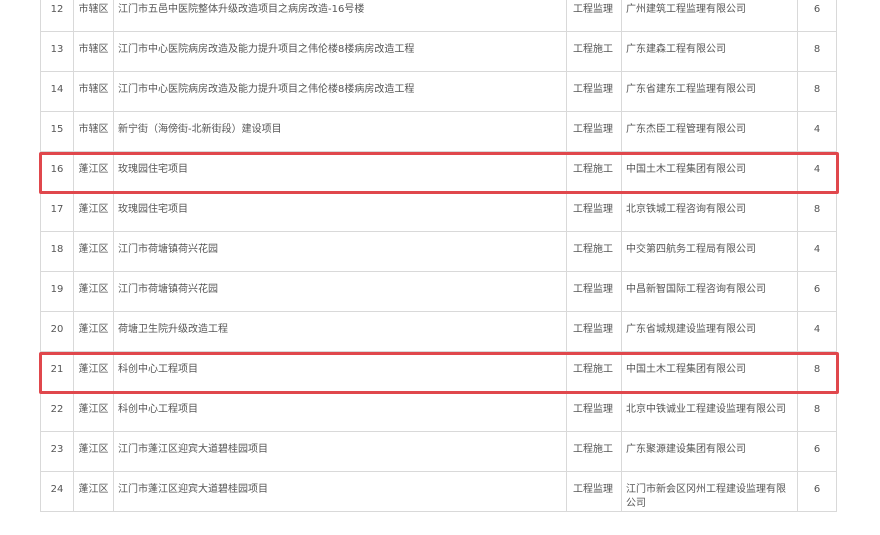  I want to click on table-row: 20 蓬江区 荷塘卫生院升级改造工程 工程监理 广东省城规建设监理有限公司 4, so click(438, 331).